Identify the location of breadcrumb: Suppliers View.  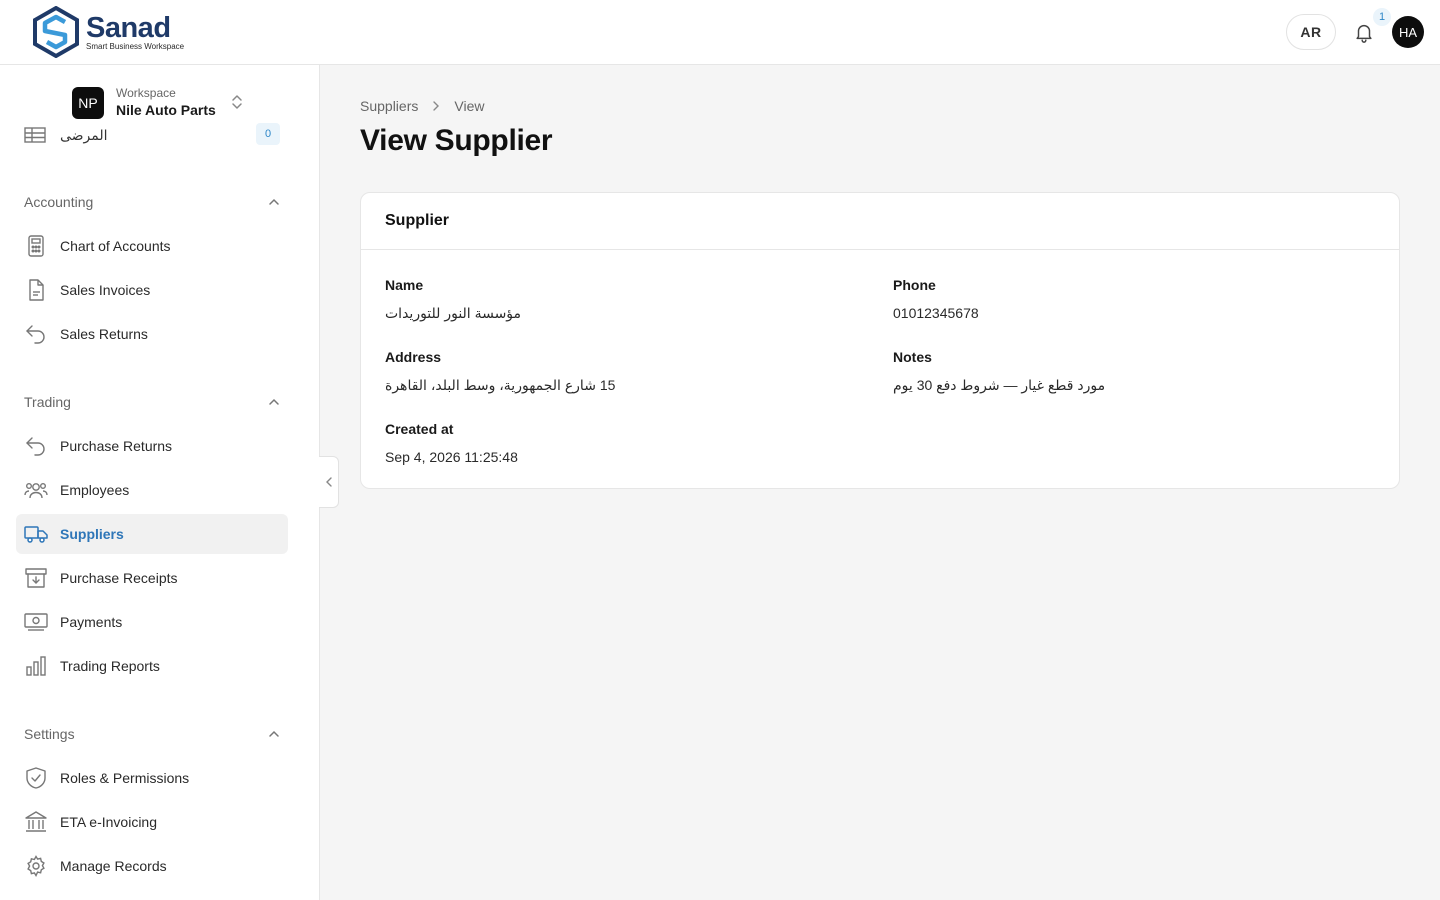
(422, 106).